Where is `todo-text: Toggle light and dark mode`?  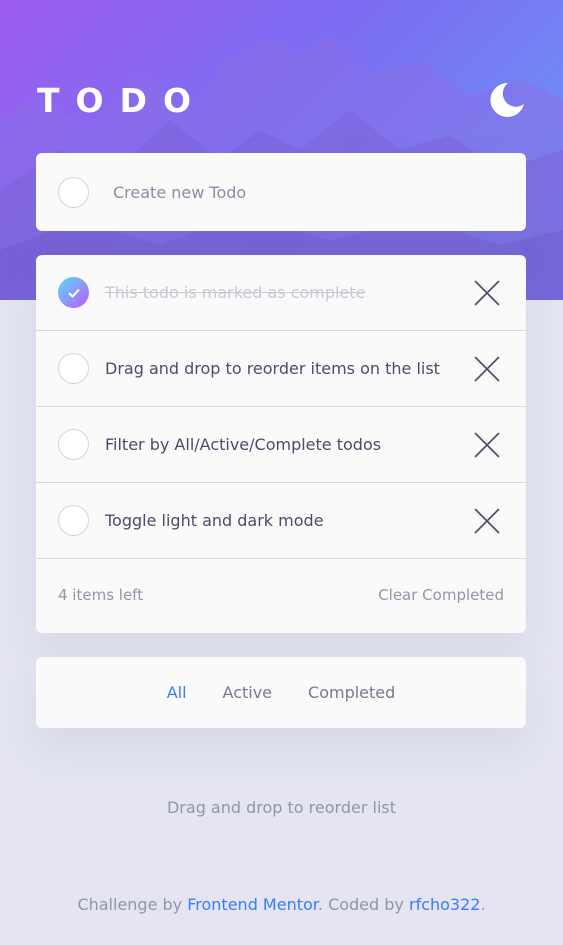
todo-text: Toggle light and dark mode is located at coordinates (214, 520).